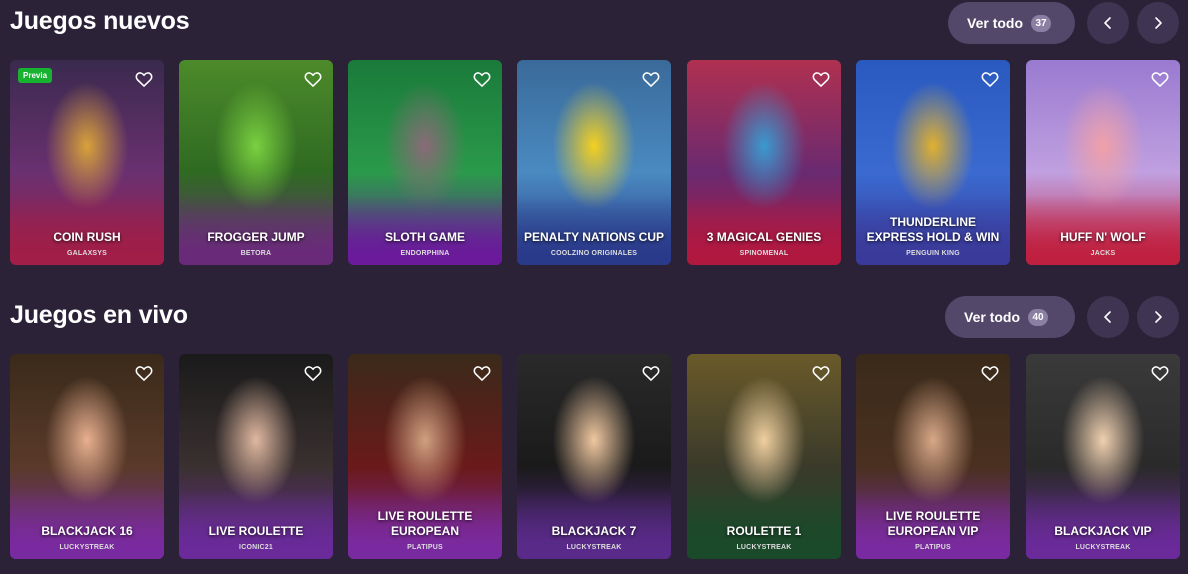 The image size is (1188, 574). Describe the element at coordinates (1103, 253) in the screenshot. I see `game-provider: JACKS` at that location.